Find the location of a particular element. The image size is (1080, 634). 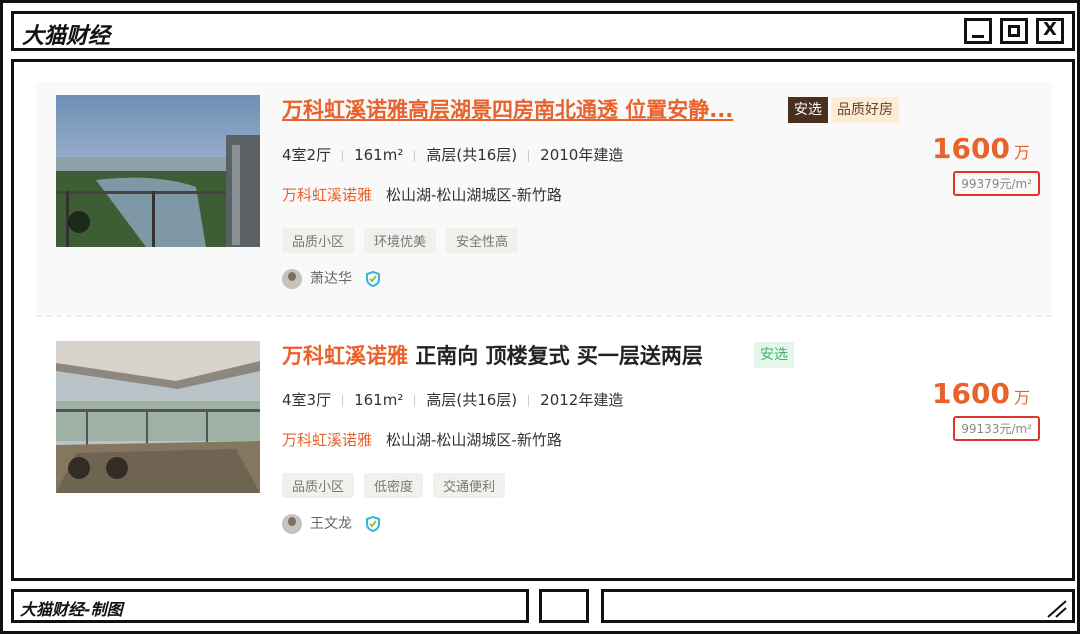

close-button: X is located at coordinates (1050, 31).